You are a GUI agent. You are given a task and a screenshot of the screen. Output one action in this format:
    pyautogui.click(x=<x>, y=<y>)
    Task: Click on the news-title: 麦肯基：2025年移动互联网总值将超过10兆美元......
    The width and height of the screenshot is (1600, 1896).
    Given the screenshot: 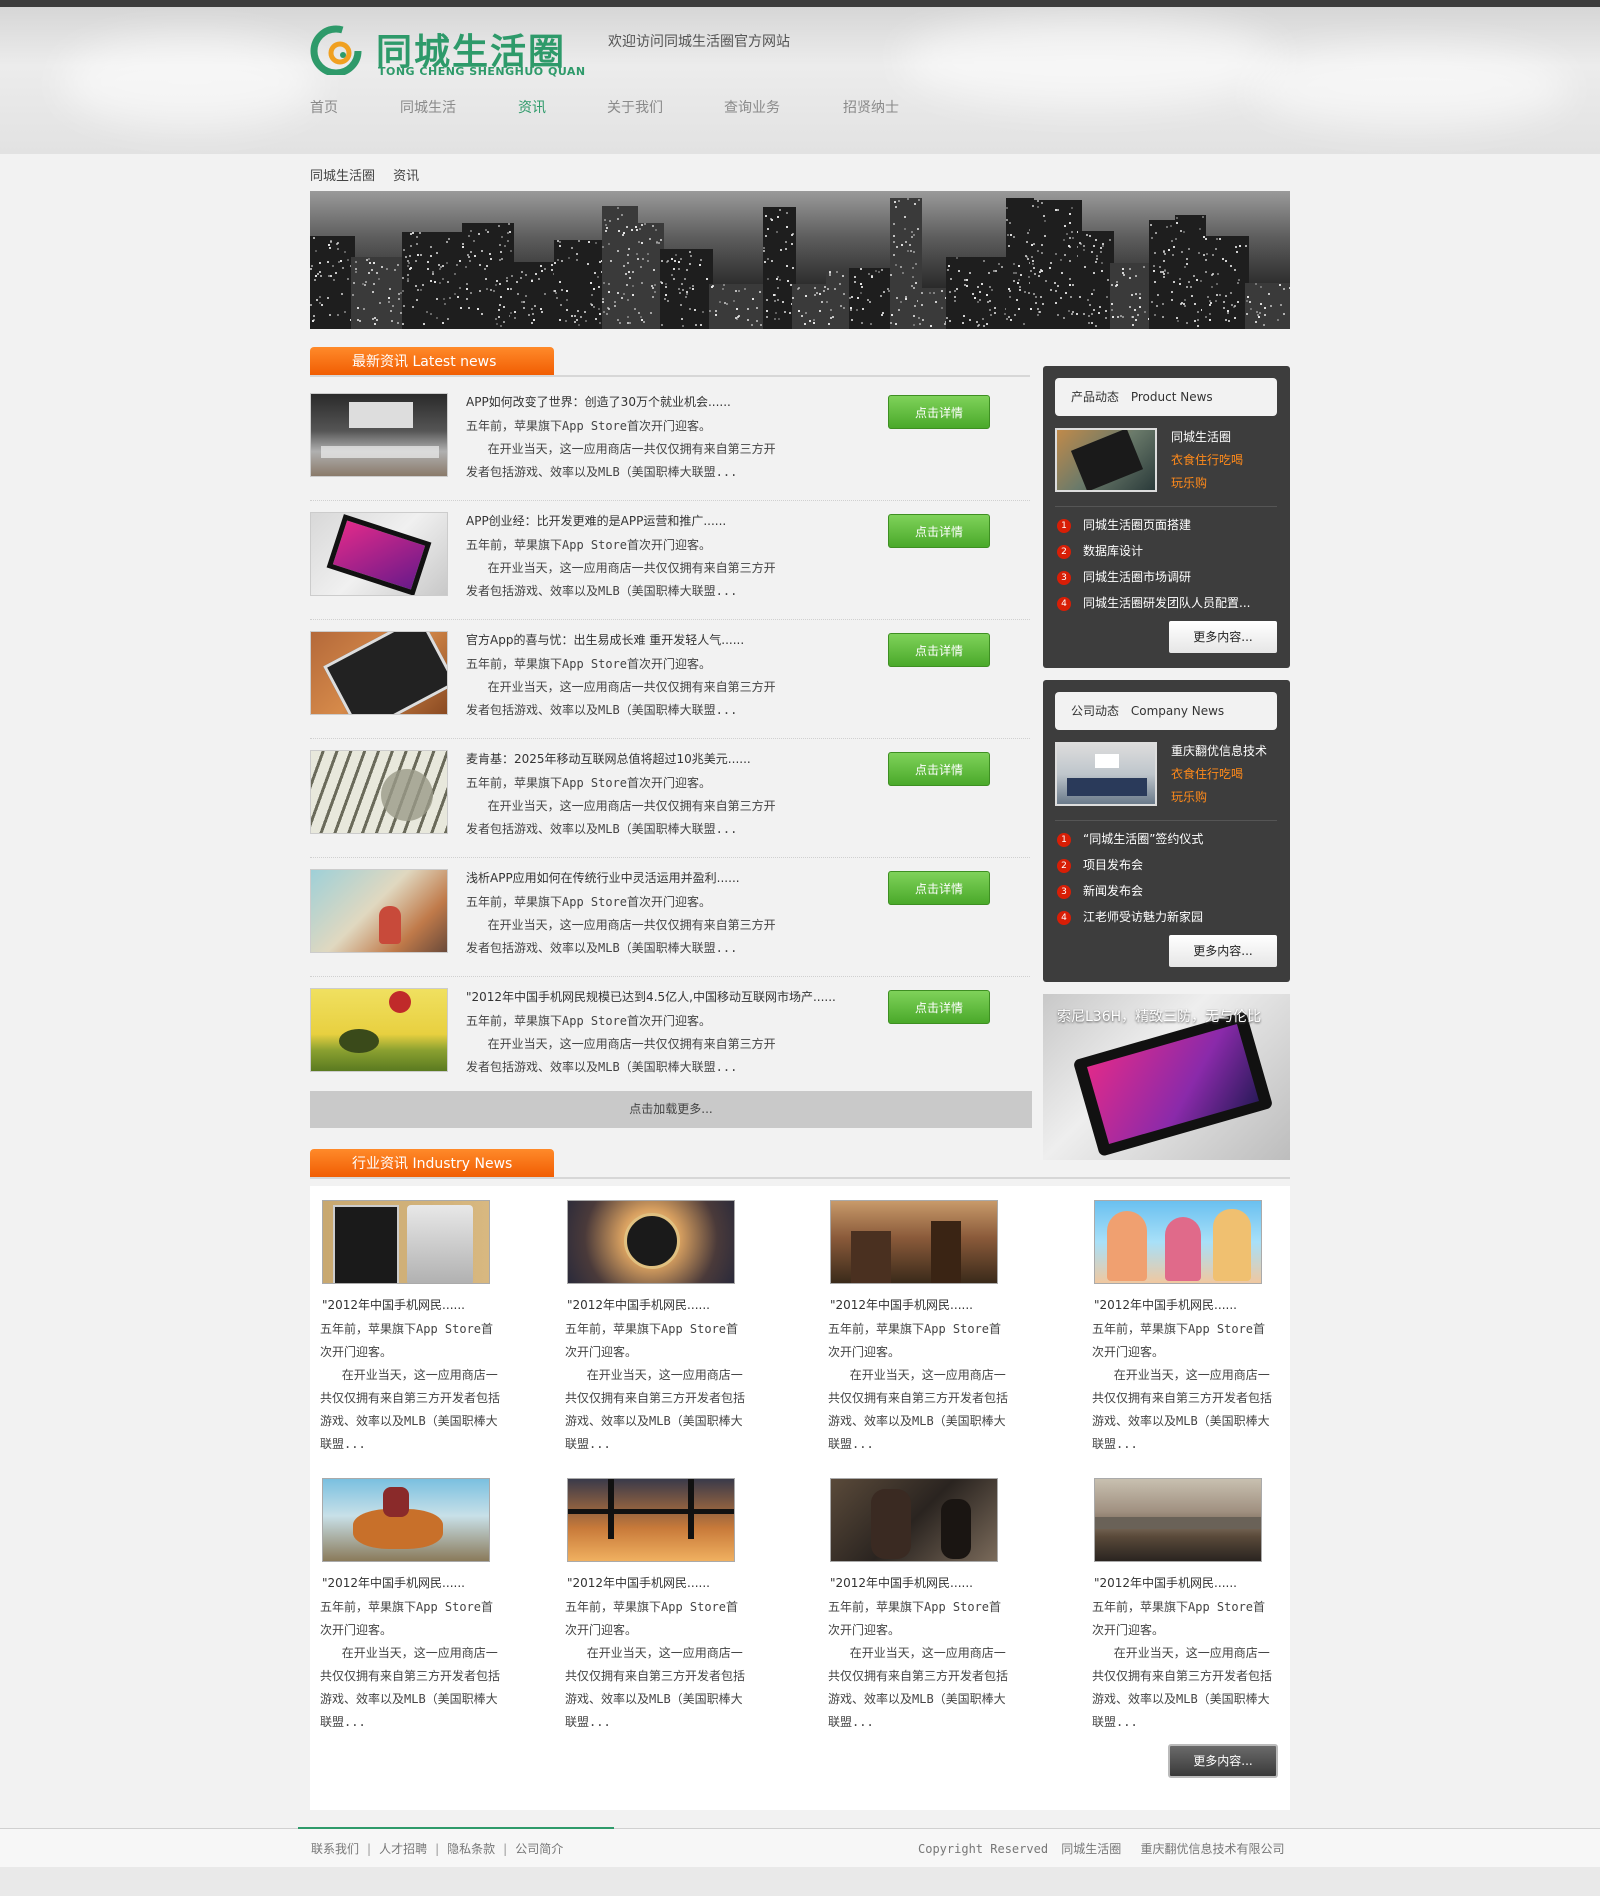 What is the action you would take?
    pyautogui.click(x=608, y=758)
    